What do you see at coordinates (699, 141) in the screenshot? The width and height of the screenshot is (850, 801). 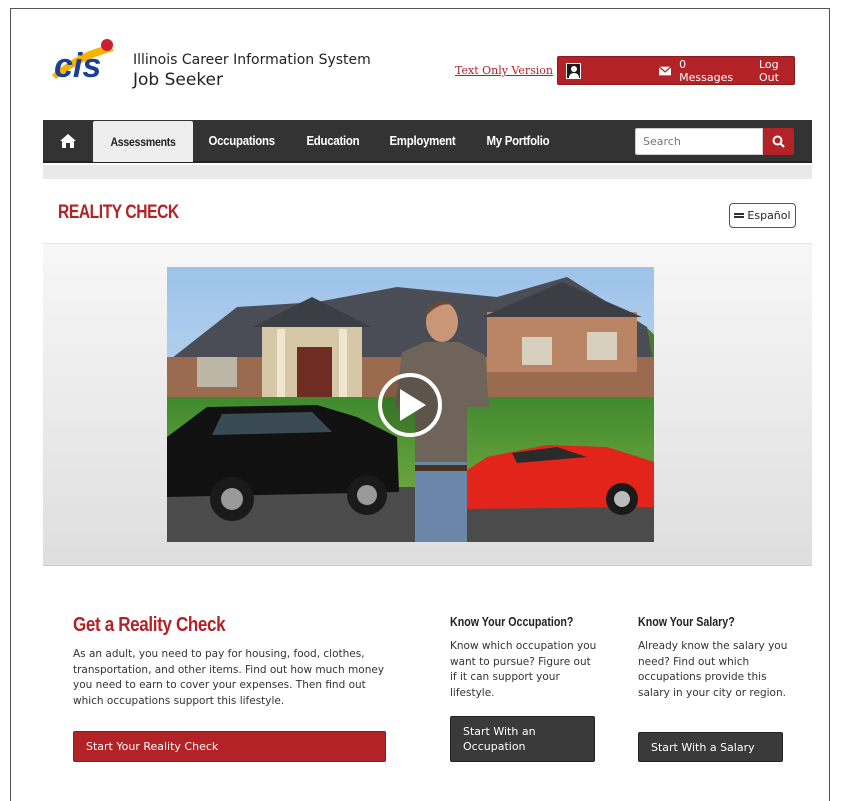 I see `search-input` at bounding box center [699, 141].